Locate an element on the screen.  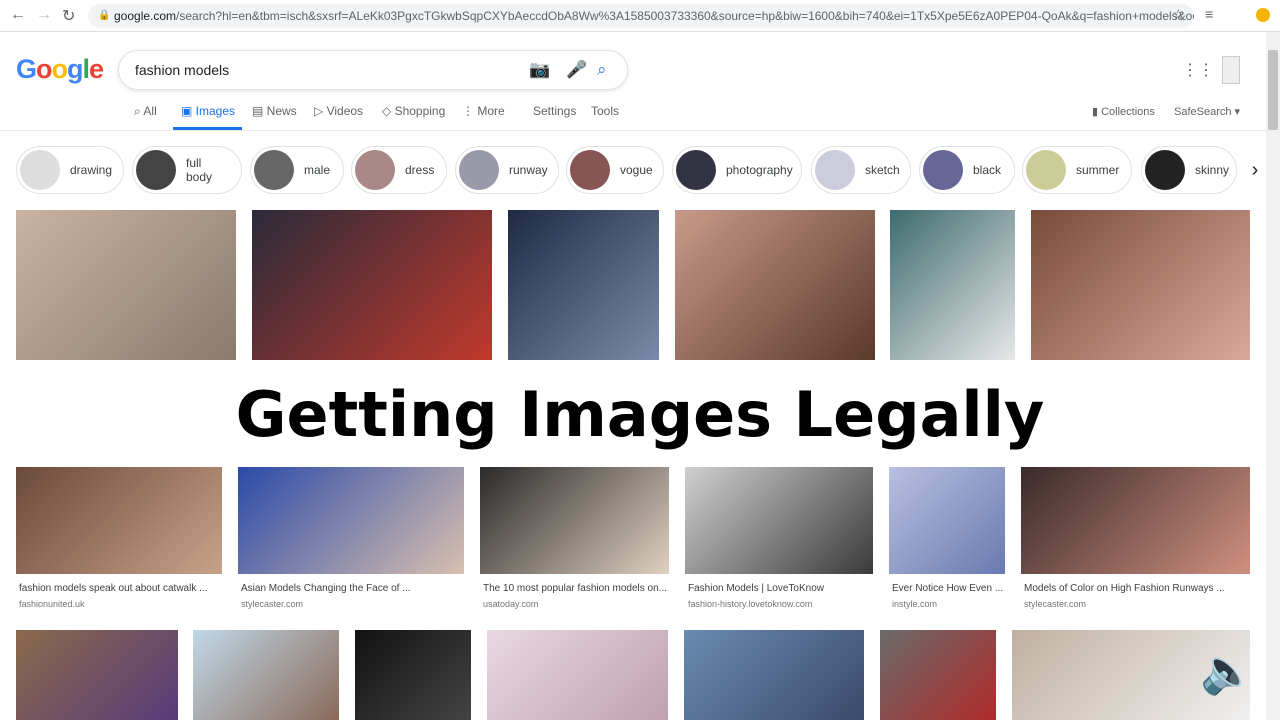
scrollbar is located at coordinates (1273, 376).